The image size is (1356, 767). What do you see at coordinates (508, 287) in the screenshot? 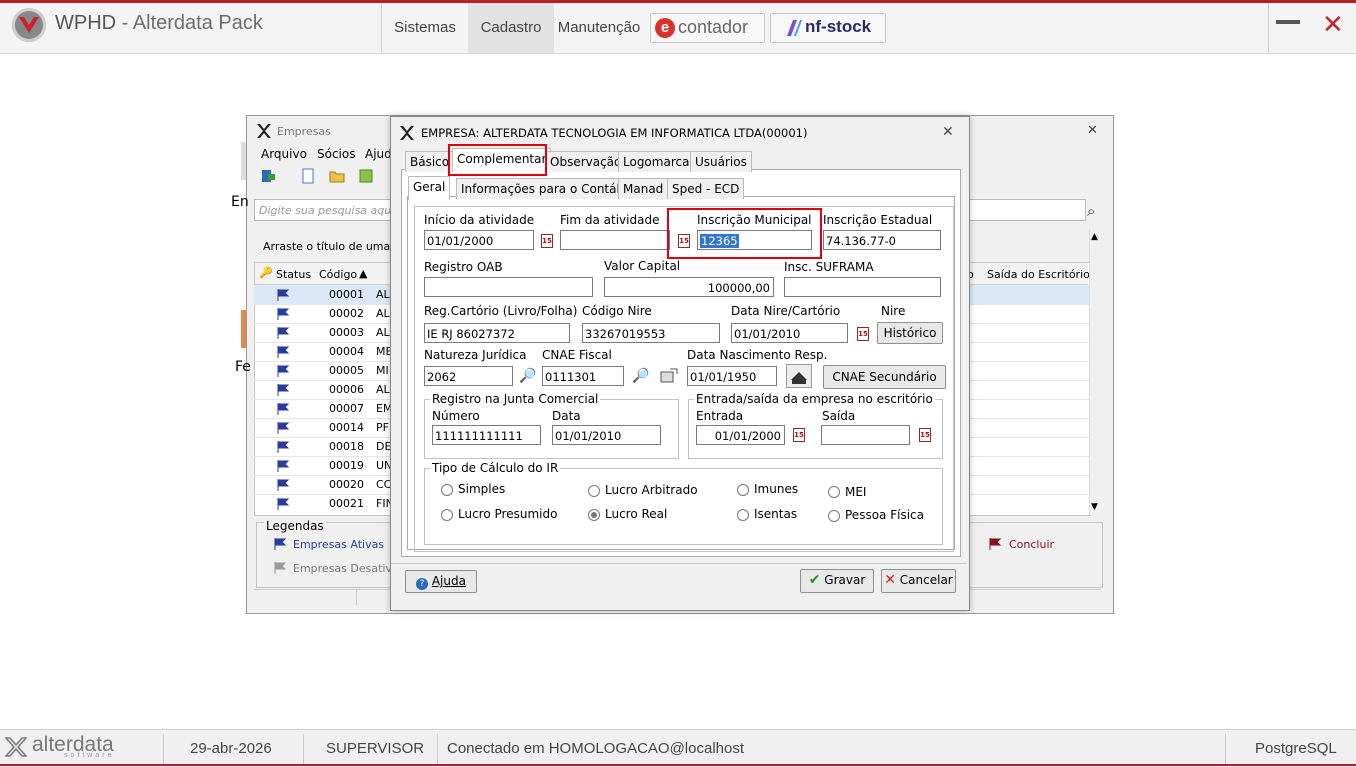
I see `oab-field` at bounding box center [508, 287].